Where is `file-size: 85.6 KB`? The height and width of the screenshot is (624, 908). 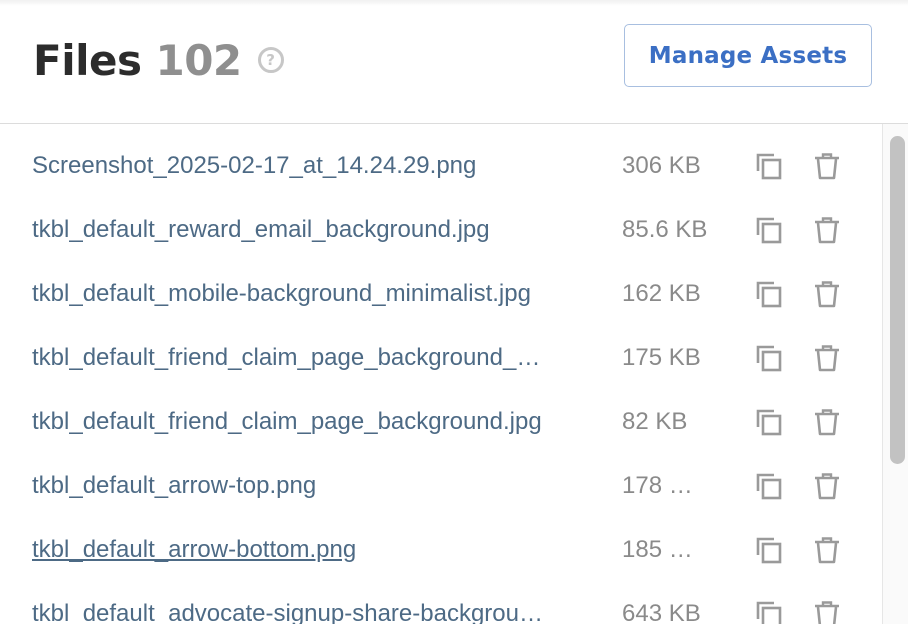
file-size: 85.6 KB is located at coordinates (665, 229).